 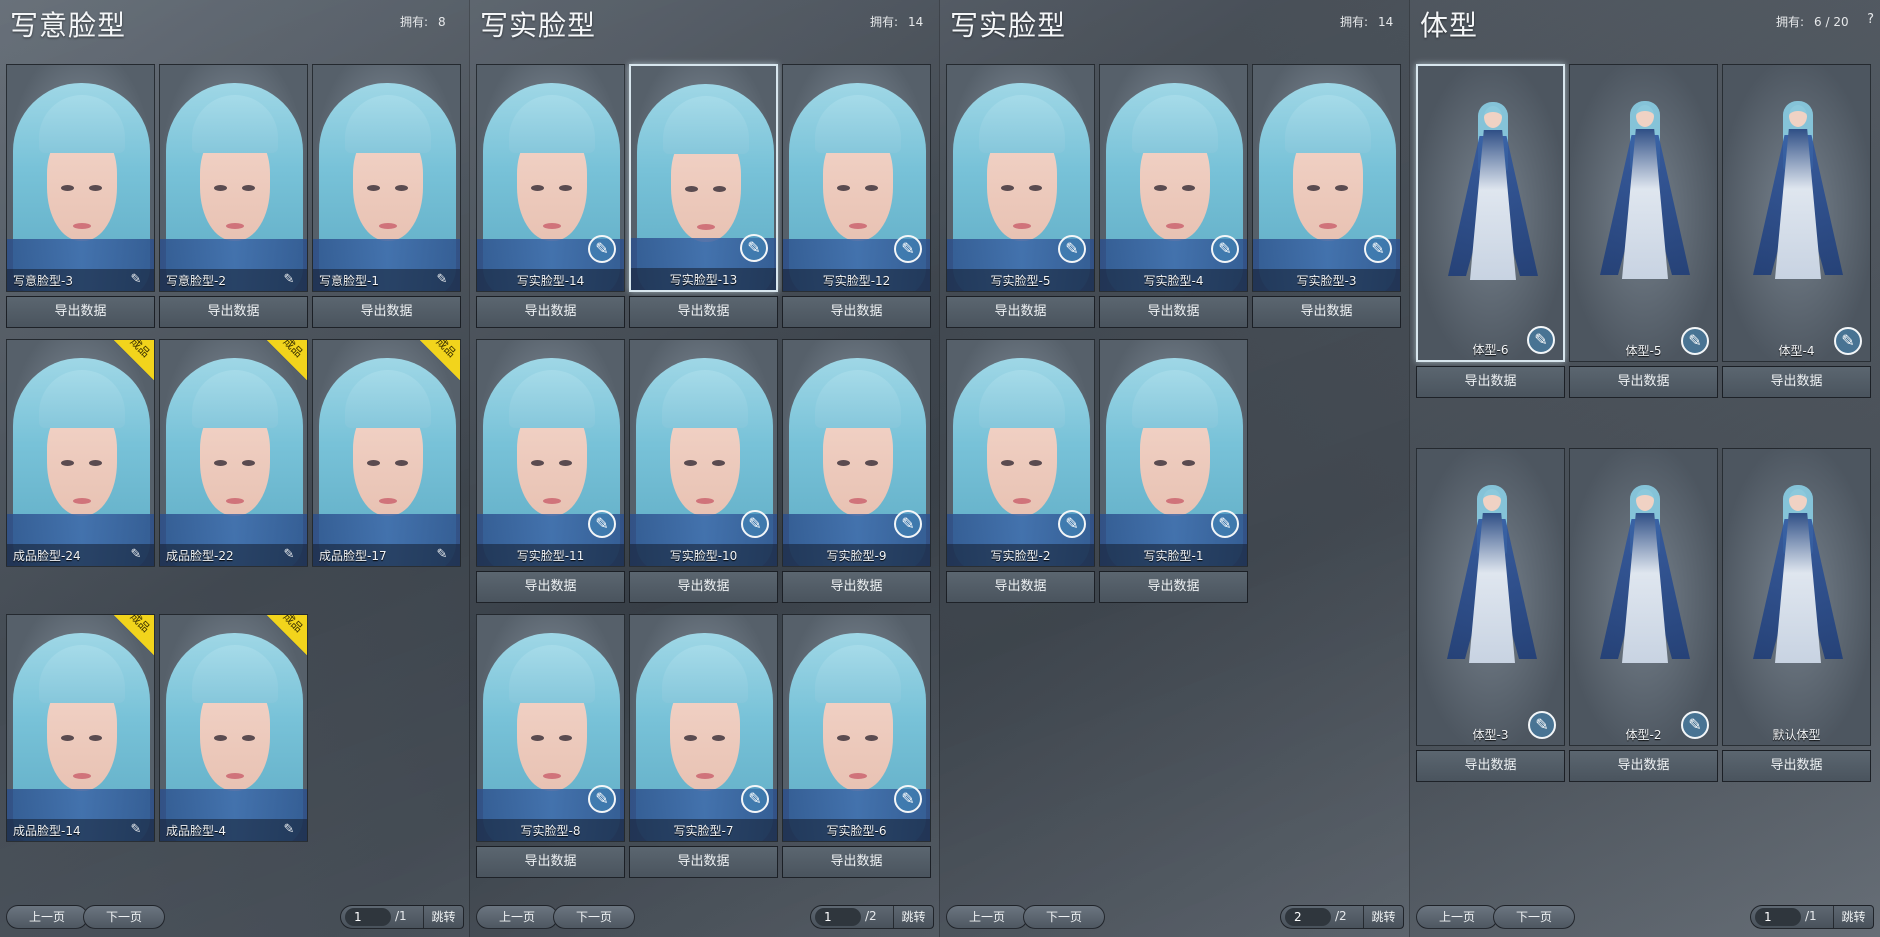 I want to click on face-card: 写实脸型-6 ✎, so click(x=856, y=728).